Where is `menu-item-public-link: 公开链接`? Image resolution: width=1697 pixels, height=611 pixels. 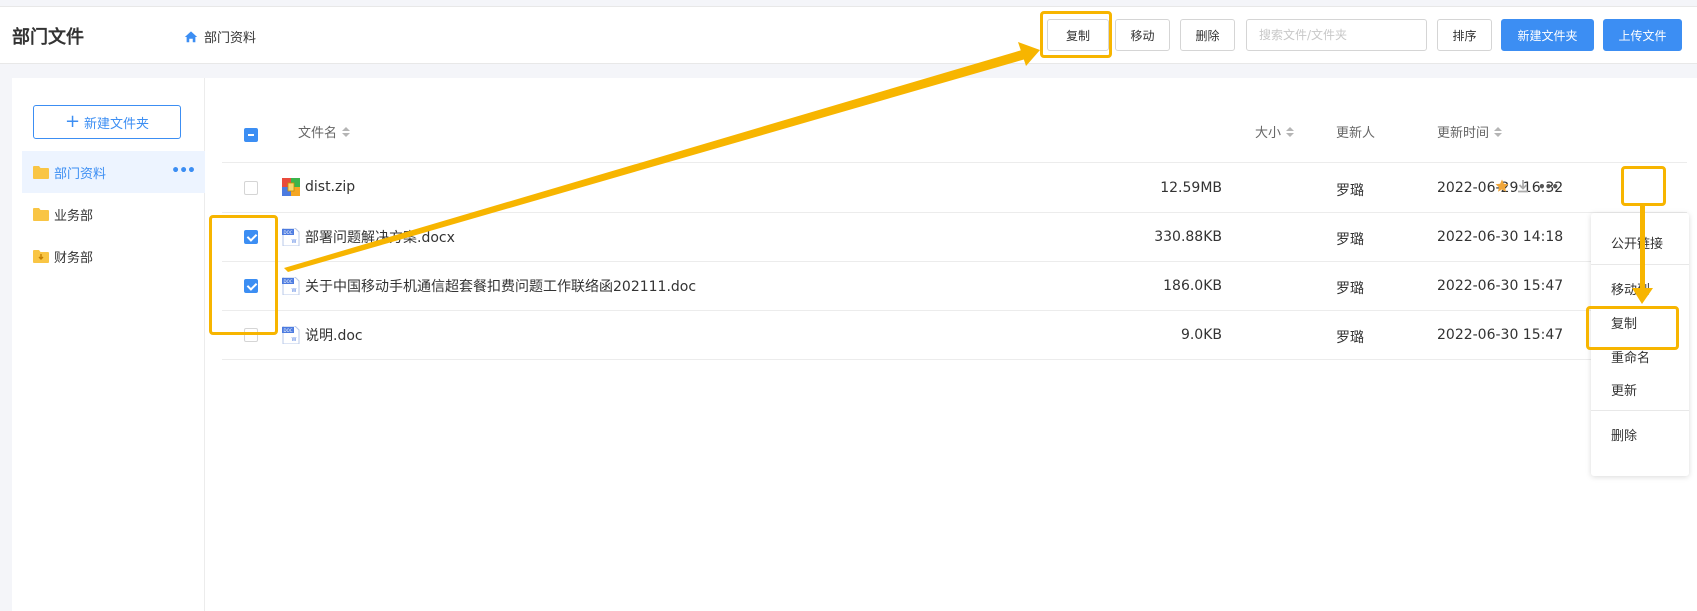 menu-item-public-link: 公开链接 is located at coordinates (1637, 242).